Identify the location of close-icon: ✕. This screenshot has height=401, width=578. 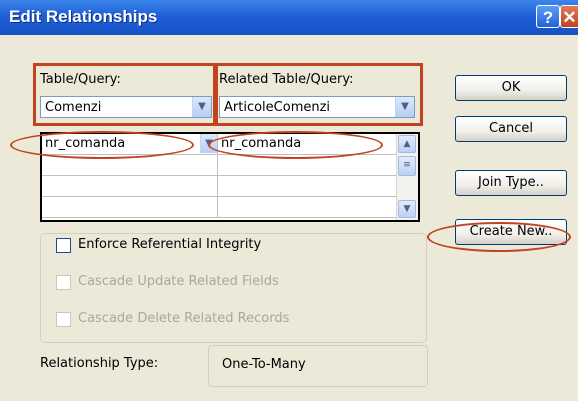
(569, 17).